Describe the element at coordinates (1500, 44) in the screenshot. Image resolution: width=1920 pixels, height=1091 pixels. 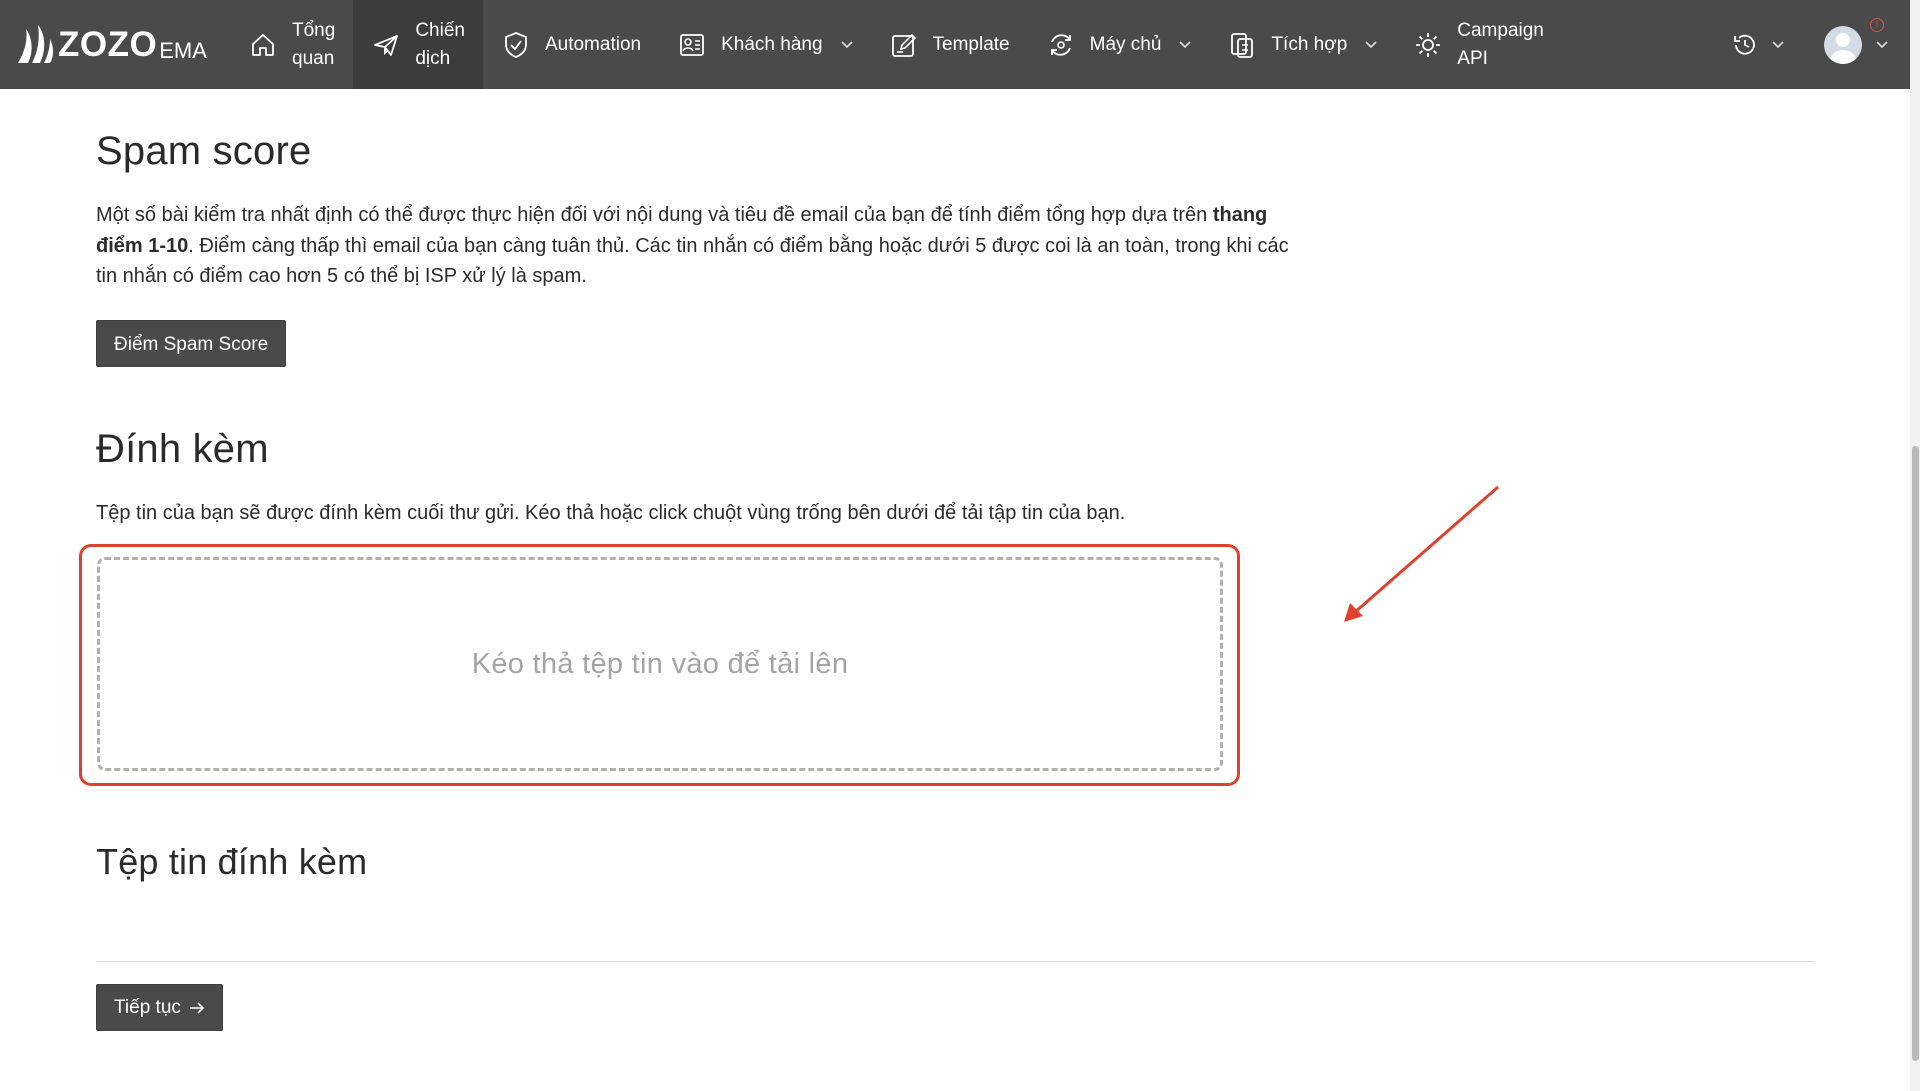
I see `nav-label: Campaign API` at that location.